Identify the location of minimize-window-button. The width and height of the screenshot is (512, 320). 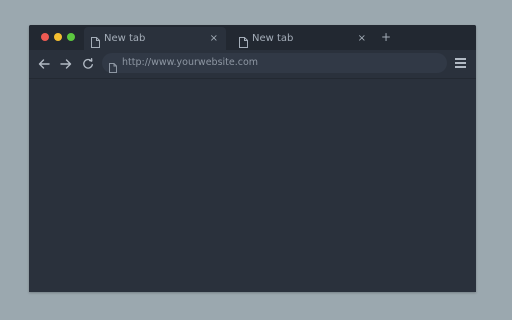
(58, 37).